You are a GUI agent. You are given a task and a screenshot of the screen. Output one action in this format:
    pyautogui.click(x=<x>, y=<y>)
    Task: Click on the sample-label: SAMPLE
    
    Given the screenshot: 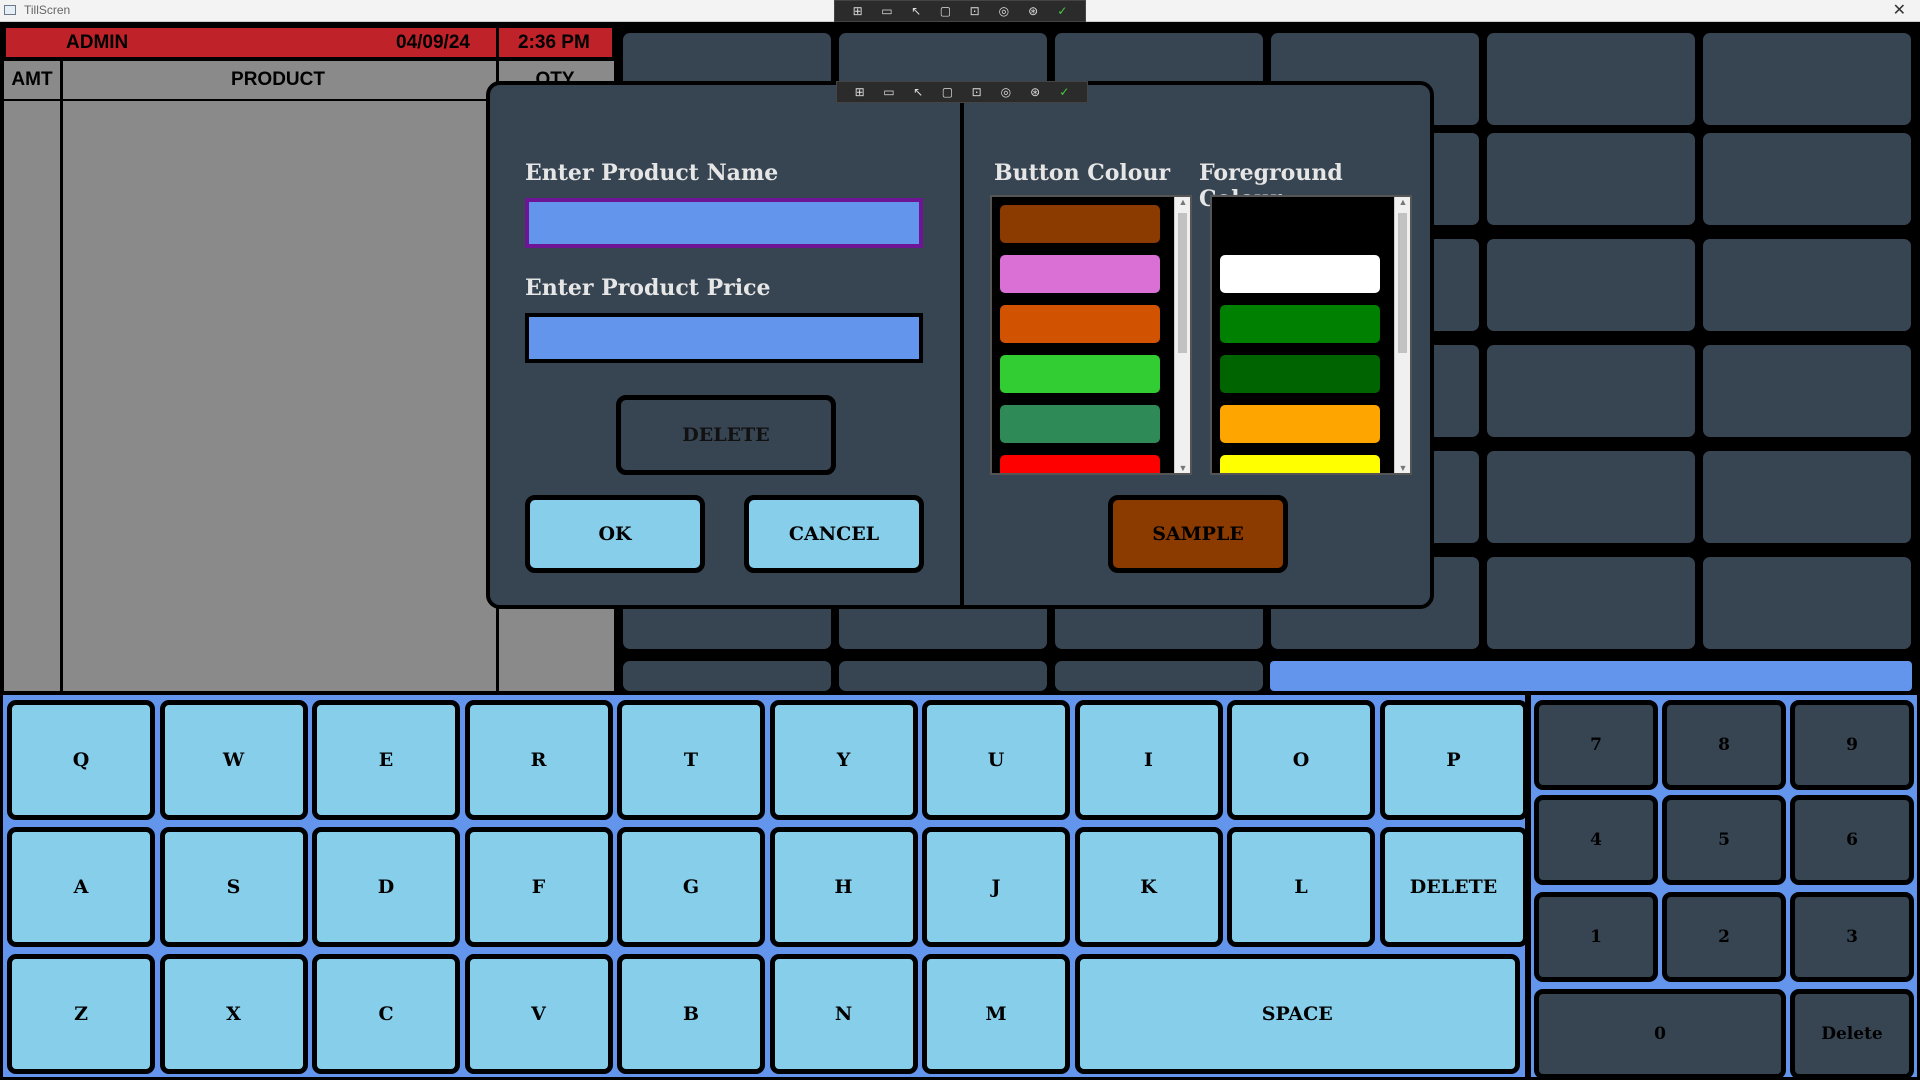 What is the action you would take?
    pyautogui.click(x=1198, y=534)
    